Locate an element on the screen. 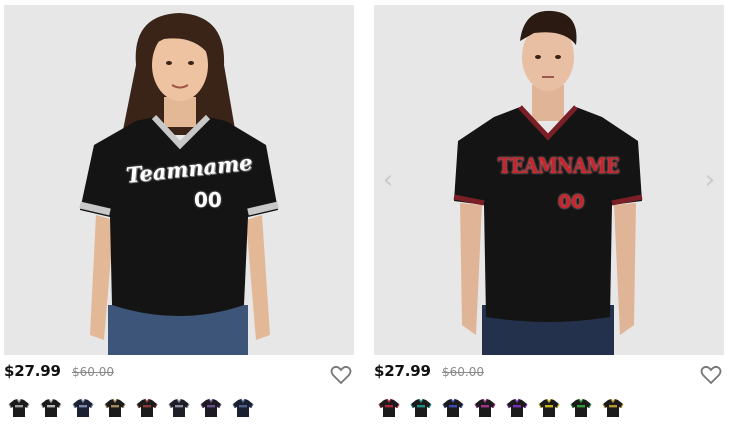 The height and width of the screenshot is (429, 730). chevron-right-icon: › is located at coordinates (710, 180).